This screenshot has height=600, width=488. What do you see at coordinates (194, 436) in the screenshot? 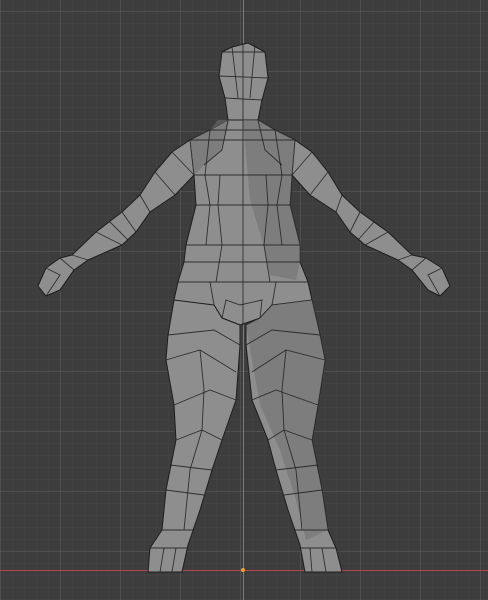
I see `mesh-left-leg` at bounding box center [194, 436].